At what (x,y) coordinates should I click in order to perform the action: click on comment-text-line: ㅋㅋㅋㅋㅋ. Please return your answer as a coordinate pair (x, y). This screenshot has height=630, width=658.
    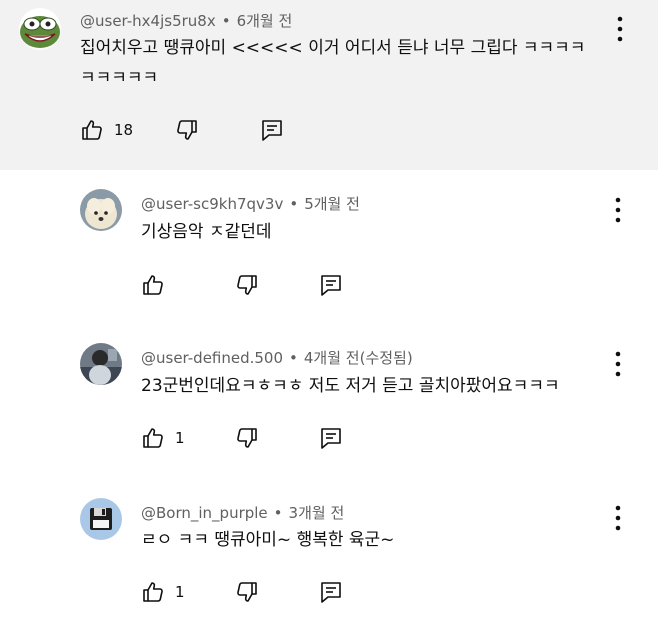
    Looking at the image, I should click on (119, 78).